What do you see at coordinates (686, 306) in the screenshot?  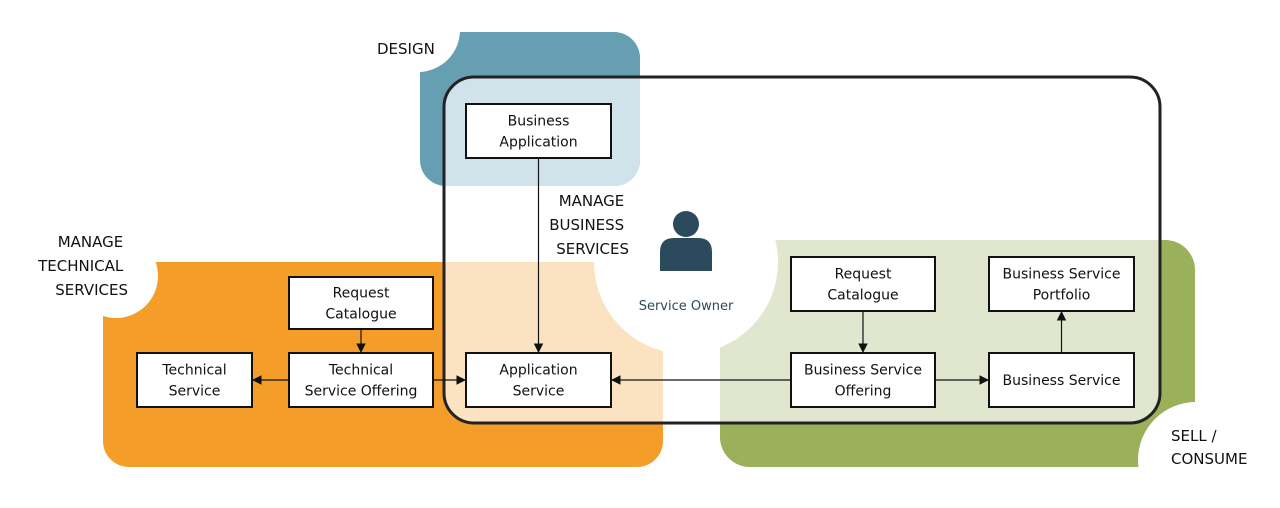 I see `service-owner-label: Service Owner` at bounding box center [686, 306].